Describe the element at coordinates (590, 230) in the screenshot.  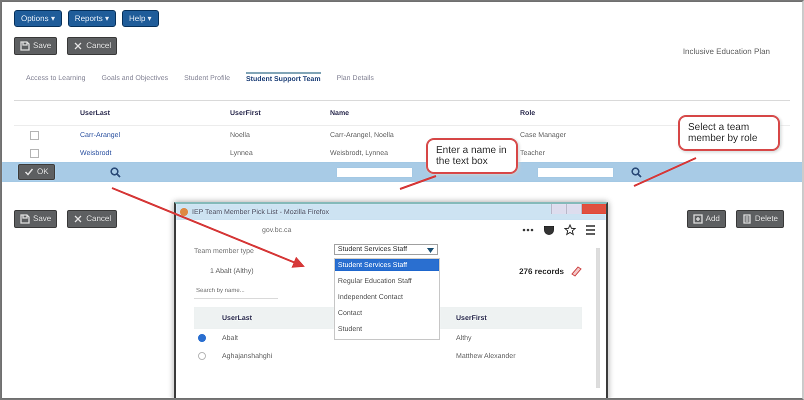
I see `menu-icon` at that location.